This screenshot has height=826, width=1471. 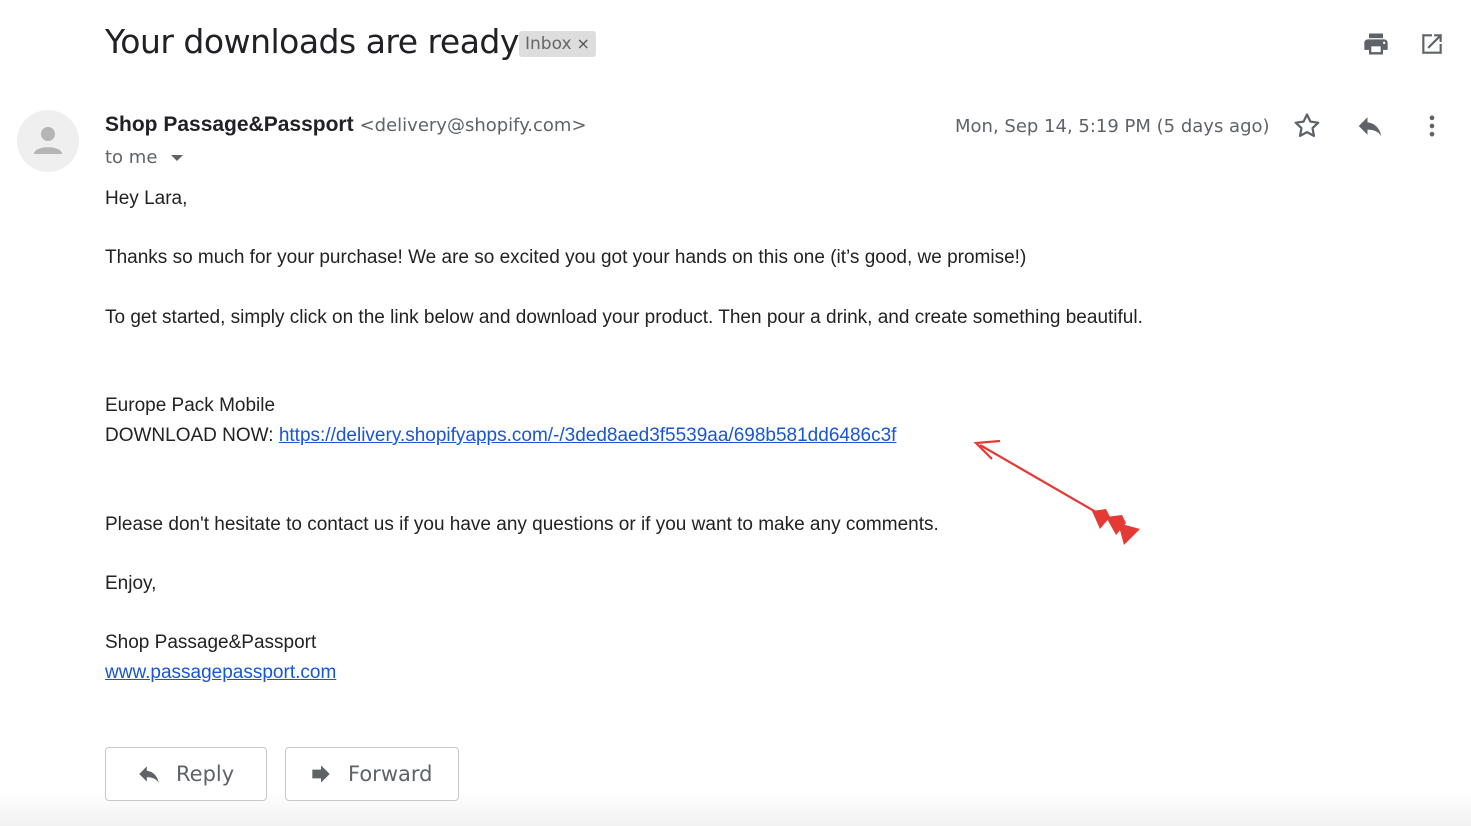 I want to click on more-vertical-icon, so click(x=1432, y=126).